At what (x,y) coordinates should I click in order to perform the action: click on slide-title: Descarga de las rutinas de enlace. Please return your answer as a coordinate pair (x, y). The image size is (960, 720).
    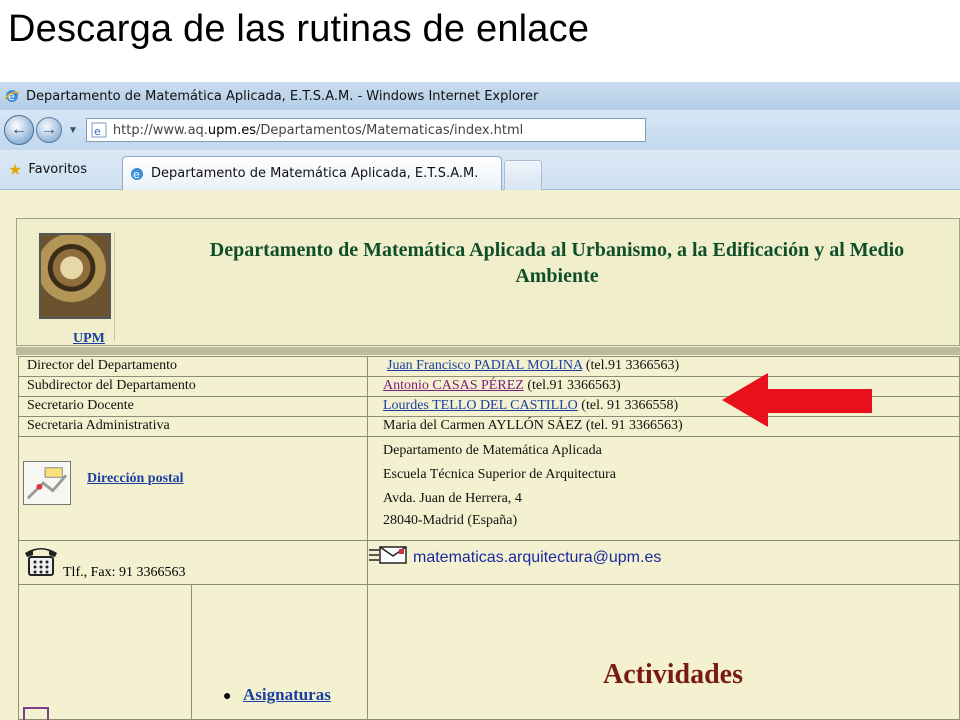
    Looking at the image, I should click on (299, 29).